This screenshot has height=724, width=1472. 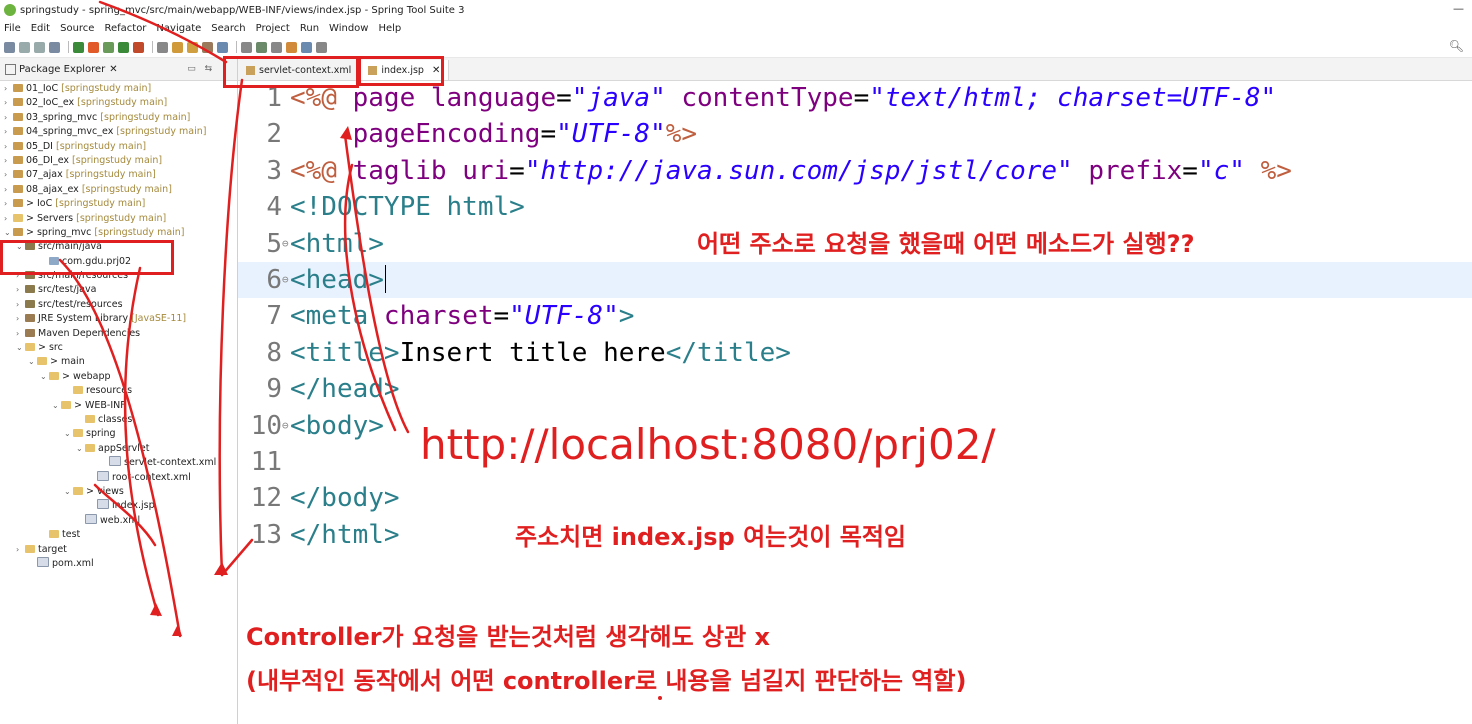 I want to click on code-line: 2 pageEncoding="UTF-8"%>, so click(x=855, y=134).